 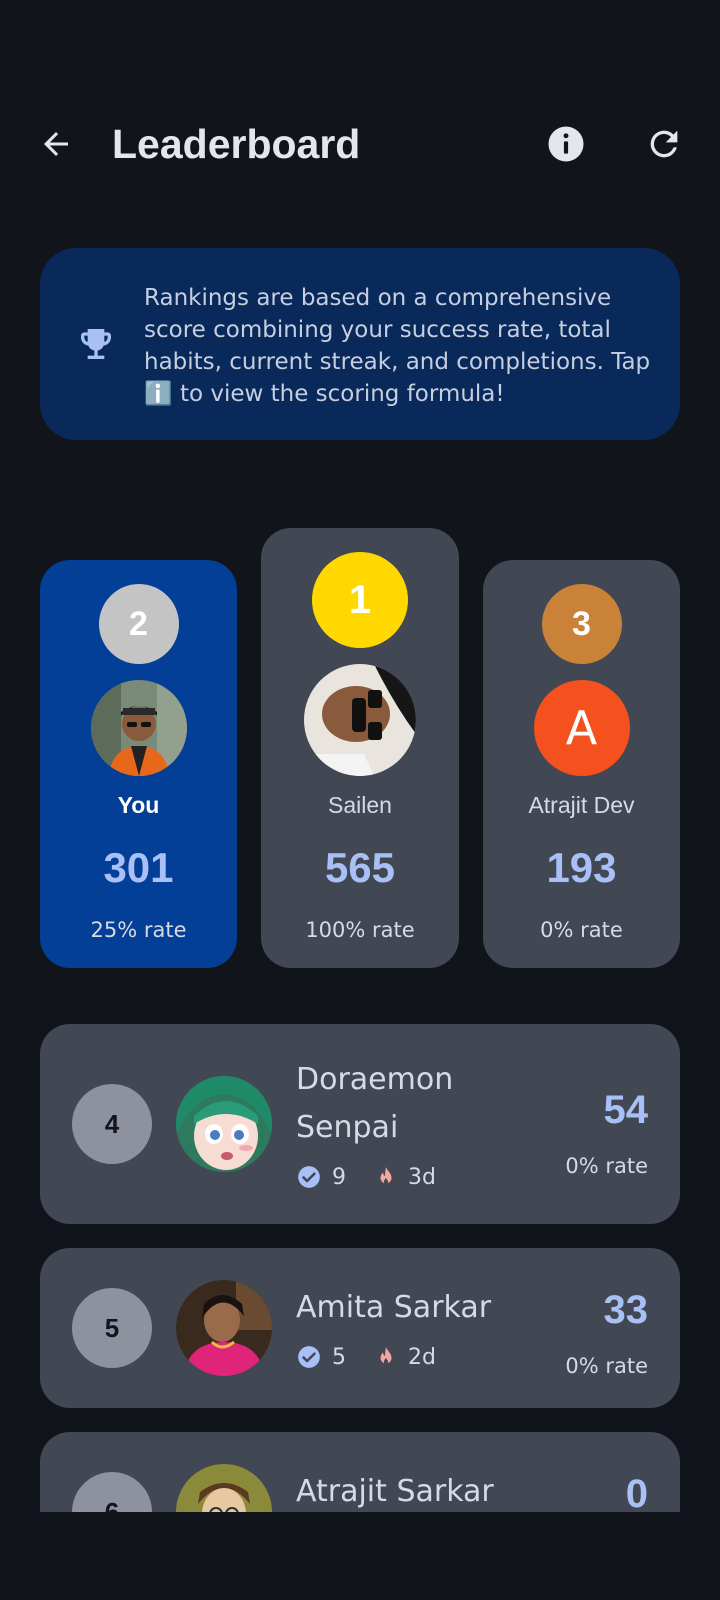 I want to click on list-item: 4 Doraemon Senpai 9 3d 54 0% rate, so click(x=360, y=1124).